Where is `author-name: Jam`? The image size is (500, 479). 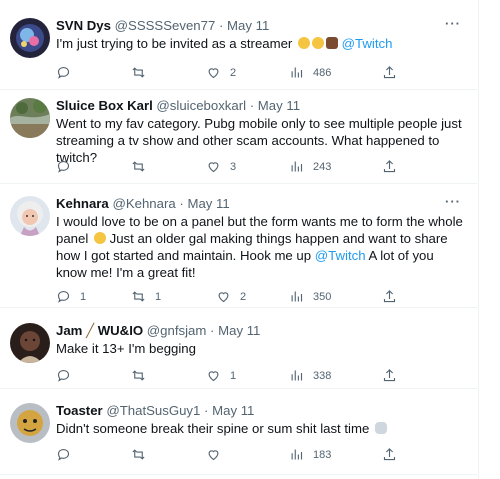
author-name: Jam is located at coordinates (69, 330).